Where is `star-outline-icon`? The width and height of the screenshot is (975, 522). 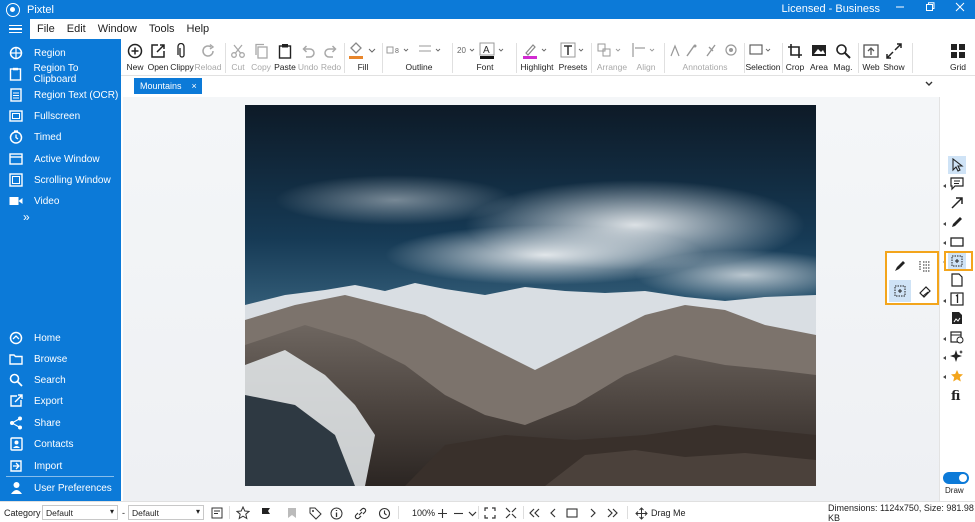
star-outline-icon is located at coordinates (243, 513).